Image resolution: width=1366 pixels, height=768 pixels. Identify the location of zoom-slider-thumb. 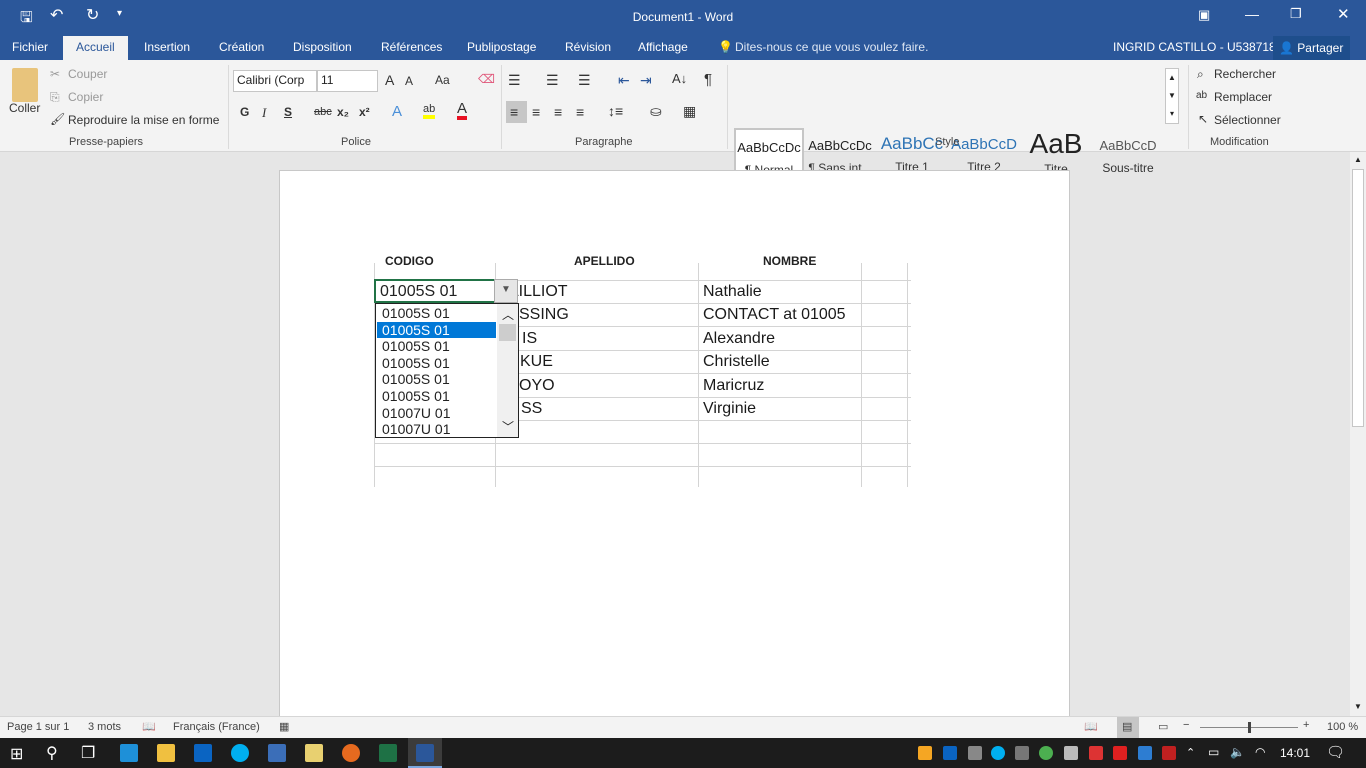
(1249, 727).